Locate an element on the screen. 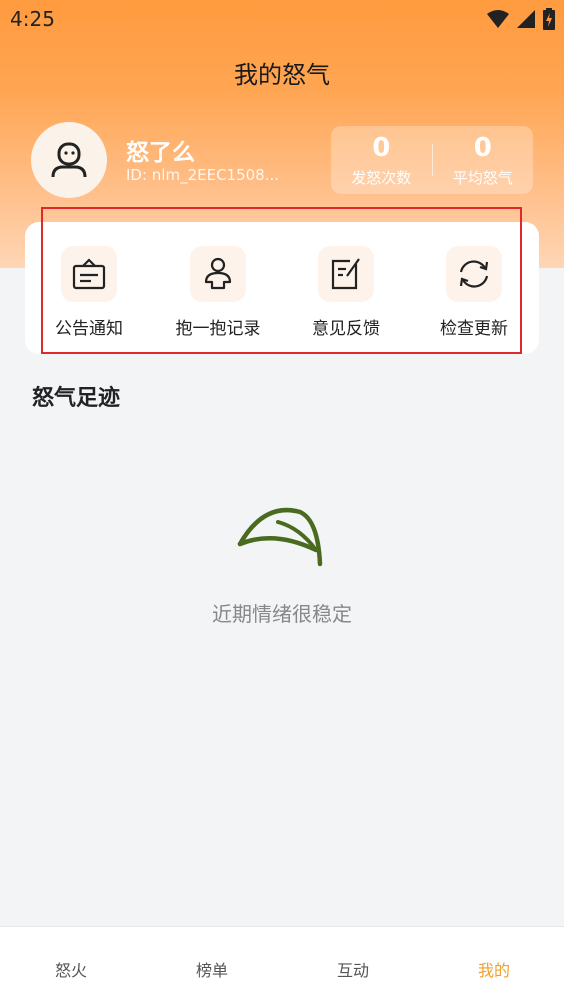 This screenshot has height=1004, width=564. user-name: 怒了么 is located at coordinates (160, 153).